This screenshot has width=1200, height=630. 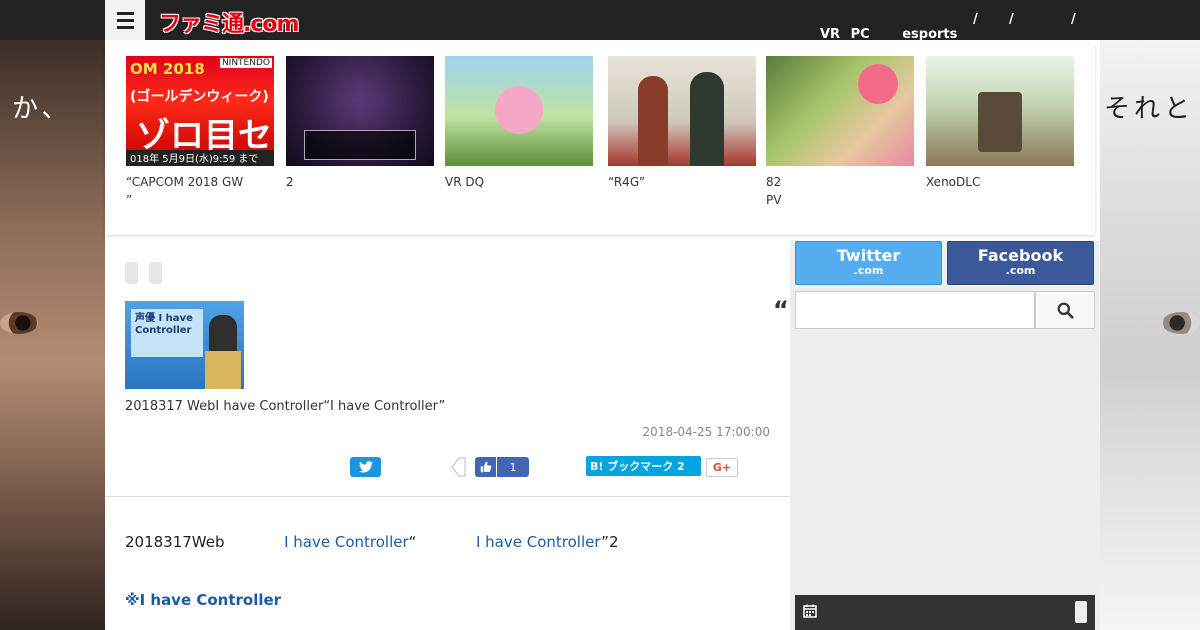 I want to click on carousel-card: VR DQ, so click(x=519, y=123).